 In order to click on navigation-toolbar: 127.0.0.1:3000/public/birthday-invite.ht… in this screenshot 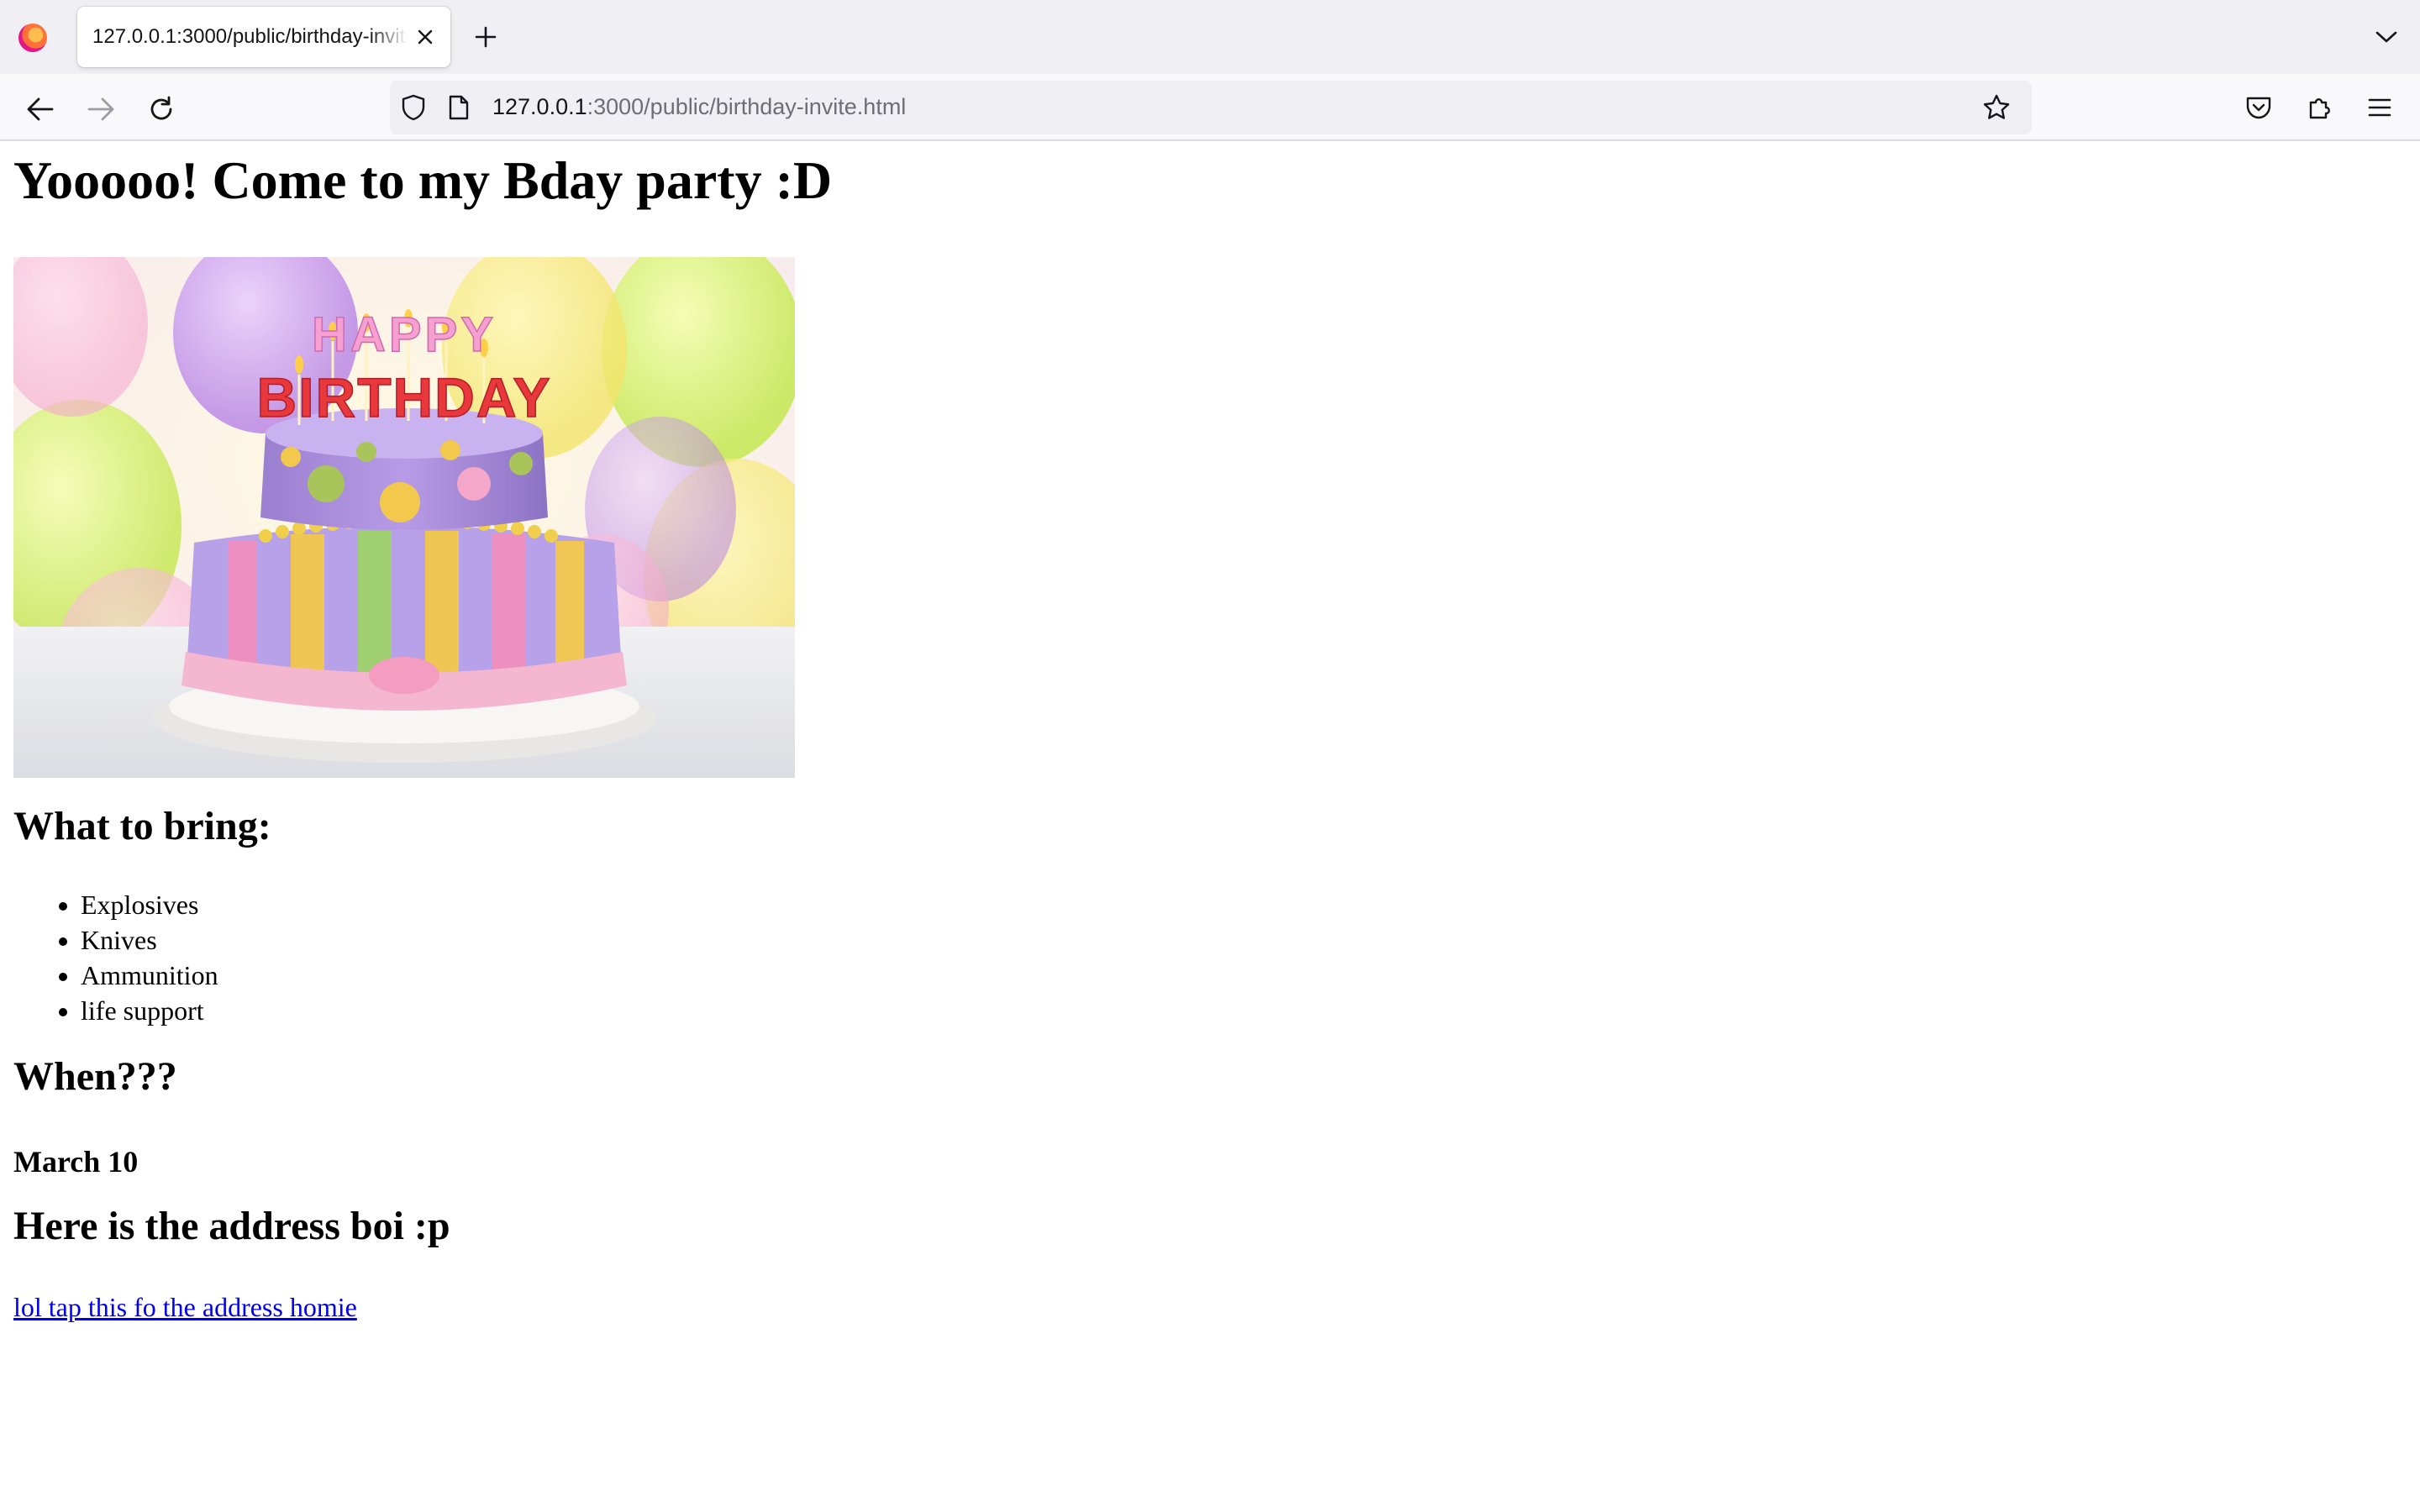, I will do `click(1210, 107)`.